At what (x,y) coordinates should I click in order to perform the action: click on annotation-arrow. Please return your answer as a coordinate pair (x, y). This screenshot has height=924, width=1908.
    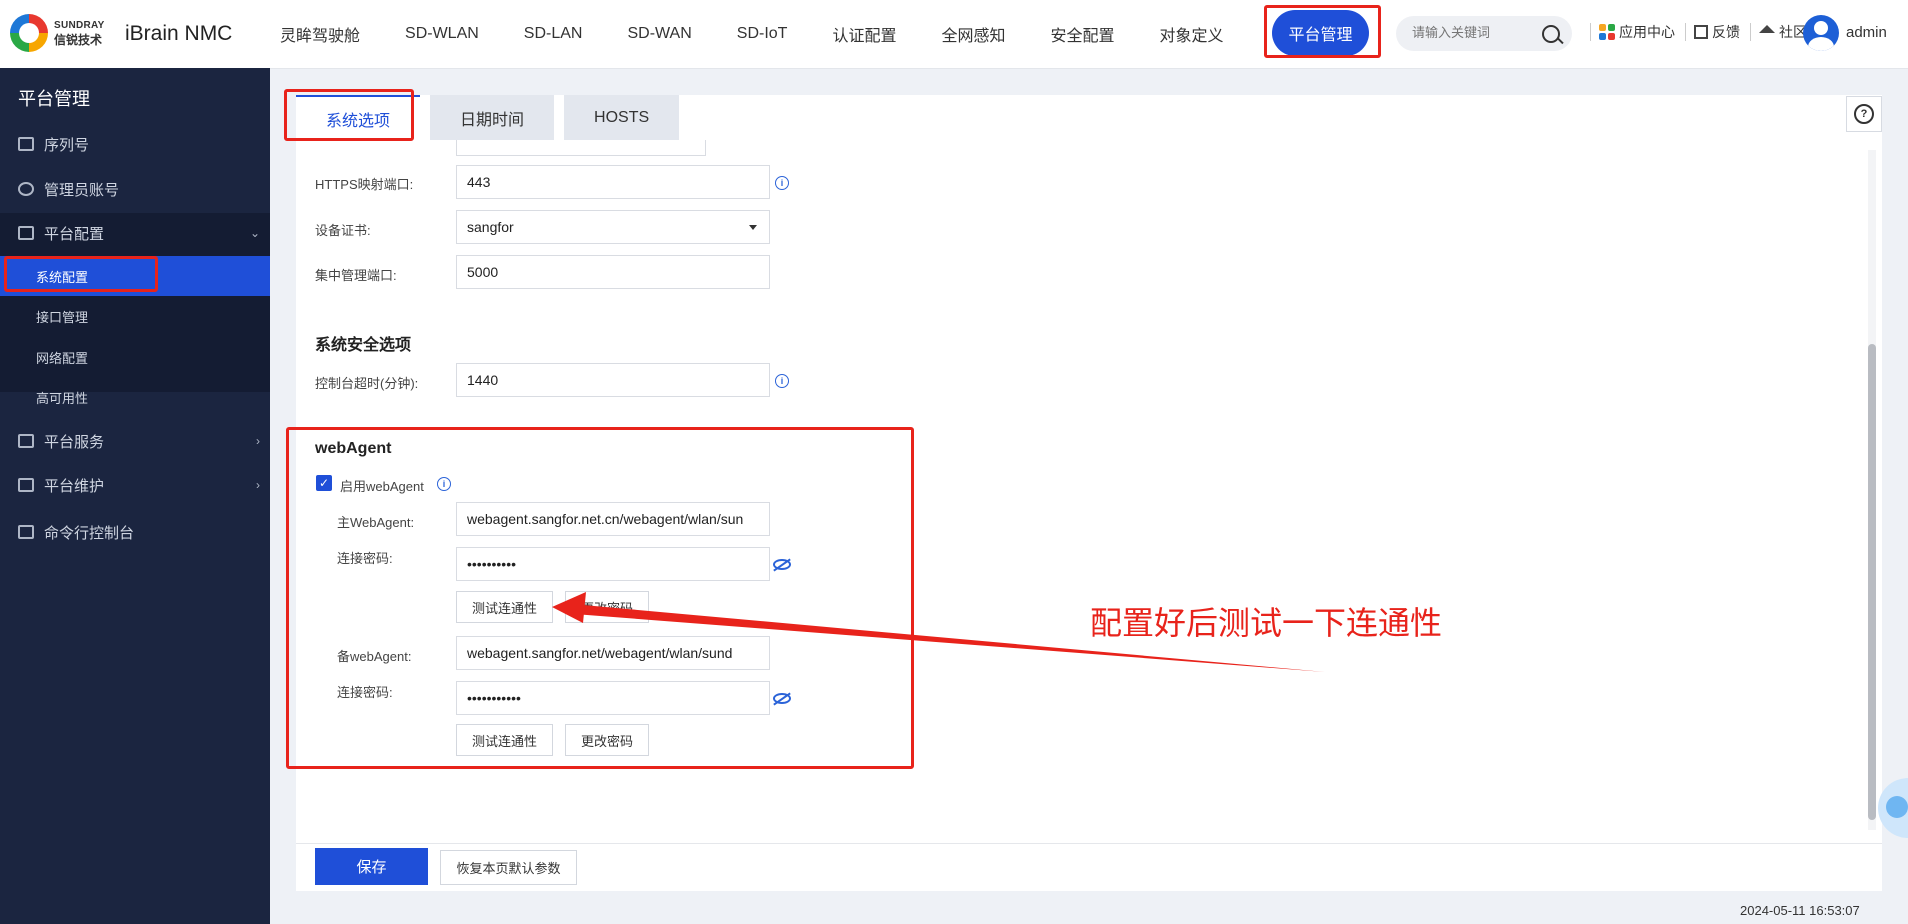
    Looking at the image, I should click on (938, 632).